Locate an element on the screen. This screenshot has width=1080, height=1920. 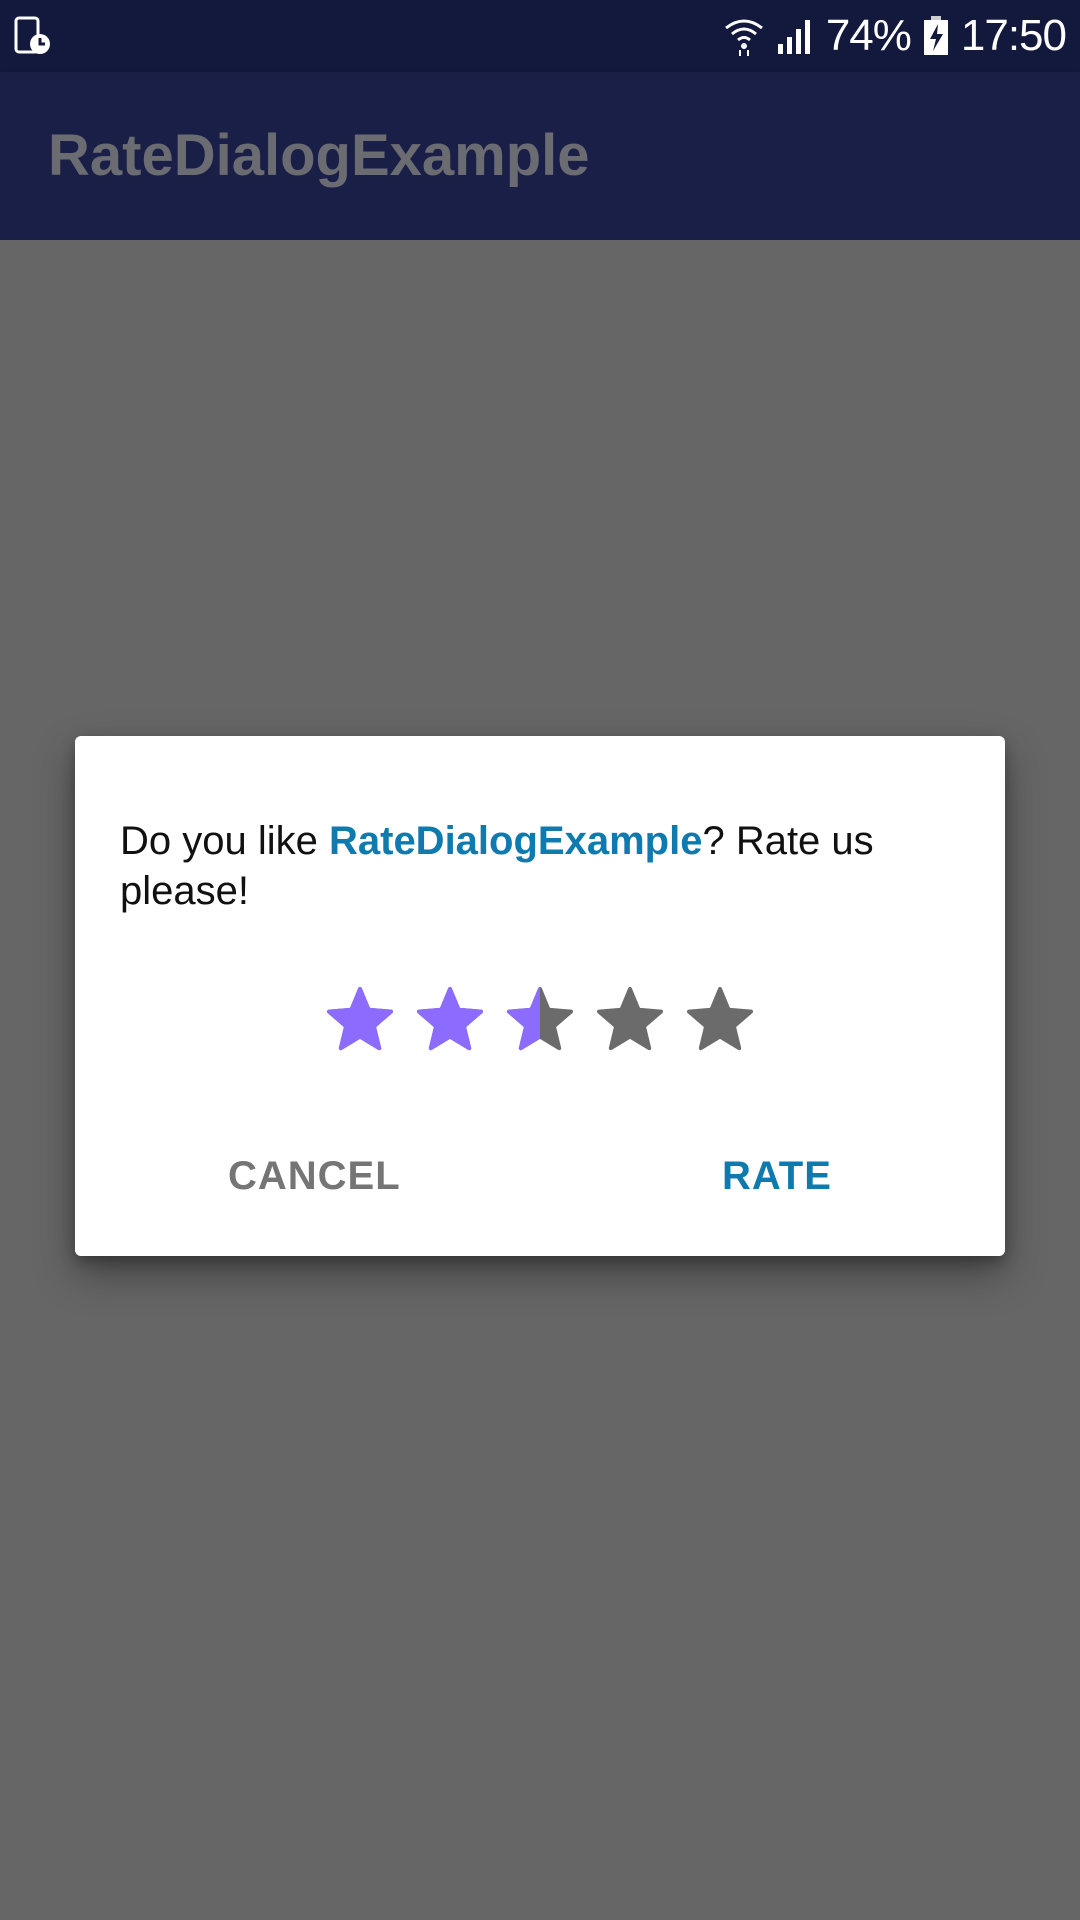
app-title: RateDialogExample is located at coordinates (319, 155).